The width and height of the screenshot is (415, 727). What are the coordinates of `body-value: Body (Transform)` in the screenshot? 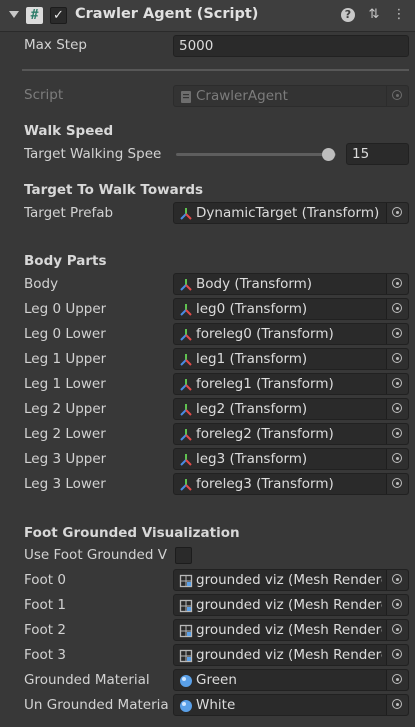 It's located at (254, 284).